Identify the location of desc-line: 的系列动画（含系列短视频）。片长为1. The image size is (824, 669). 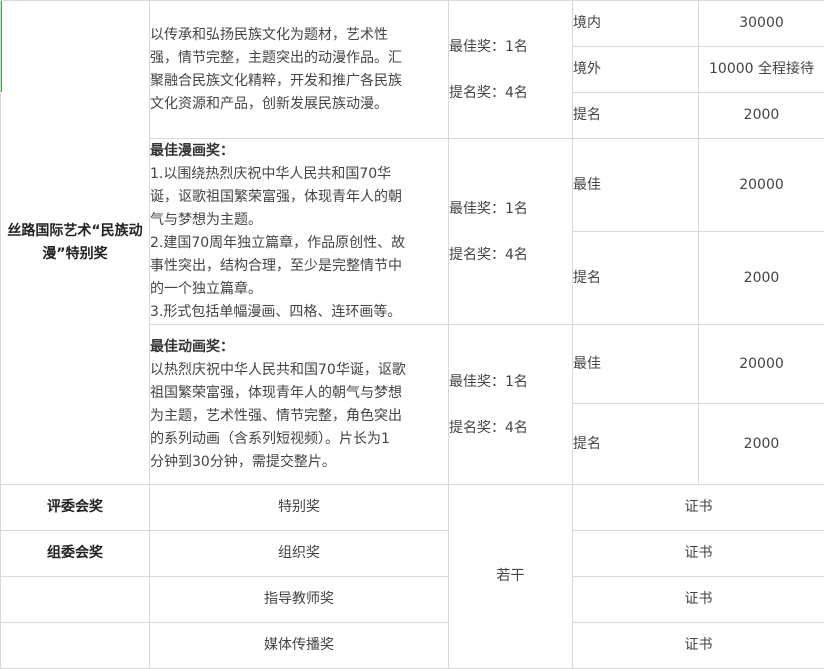
(270, 438).